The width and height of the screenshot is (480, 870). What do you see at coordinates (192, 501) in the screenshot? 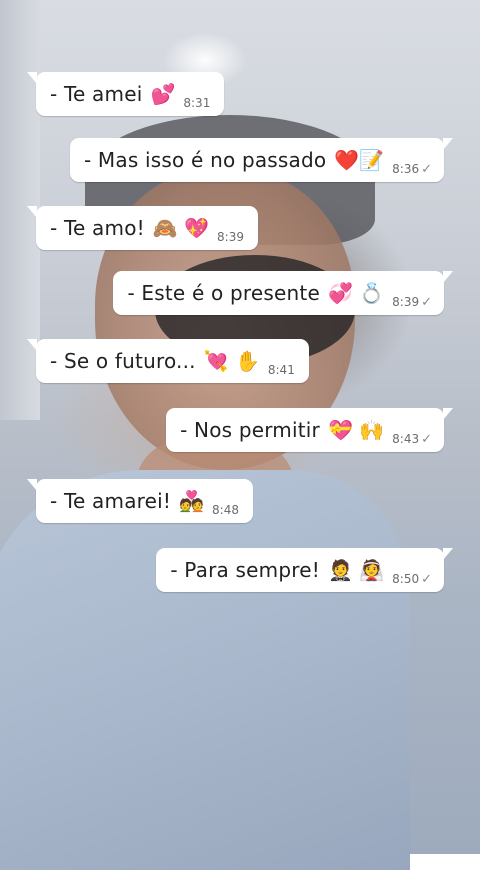
I see `emoji-icon: 💑` at bounding box center [192, 501].